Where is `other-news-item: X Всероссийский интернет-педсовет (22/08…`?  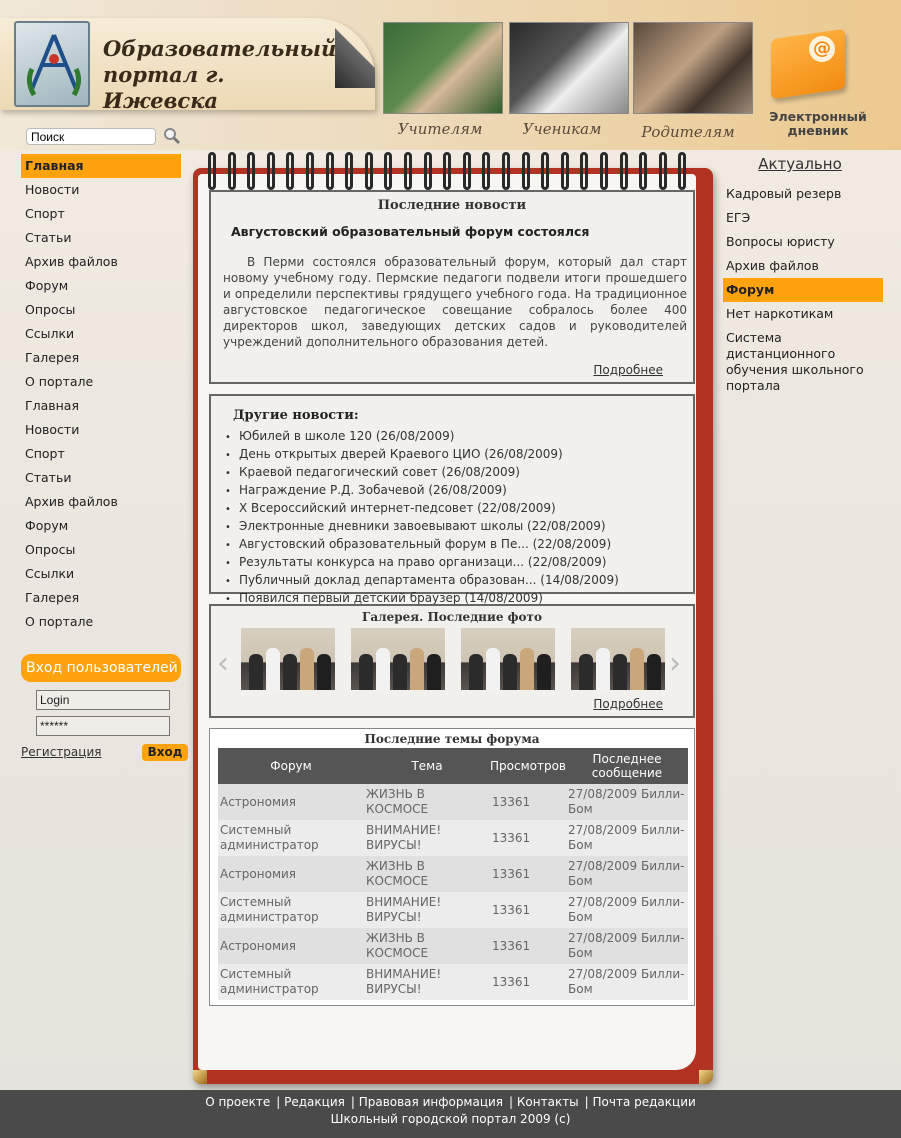 other-news-item: X Всероссийский интернет-педсовет (22/08… is located at coordinates (422, 509).